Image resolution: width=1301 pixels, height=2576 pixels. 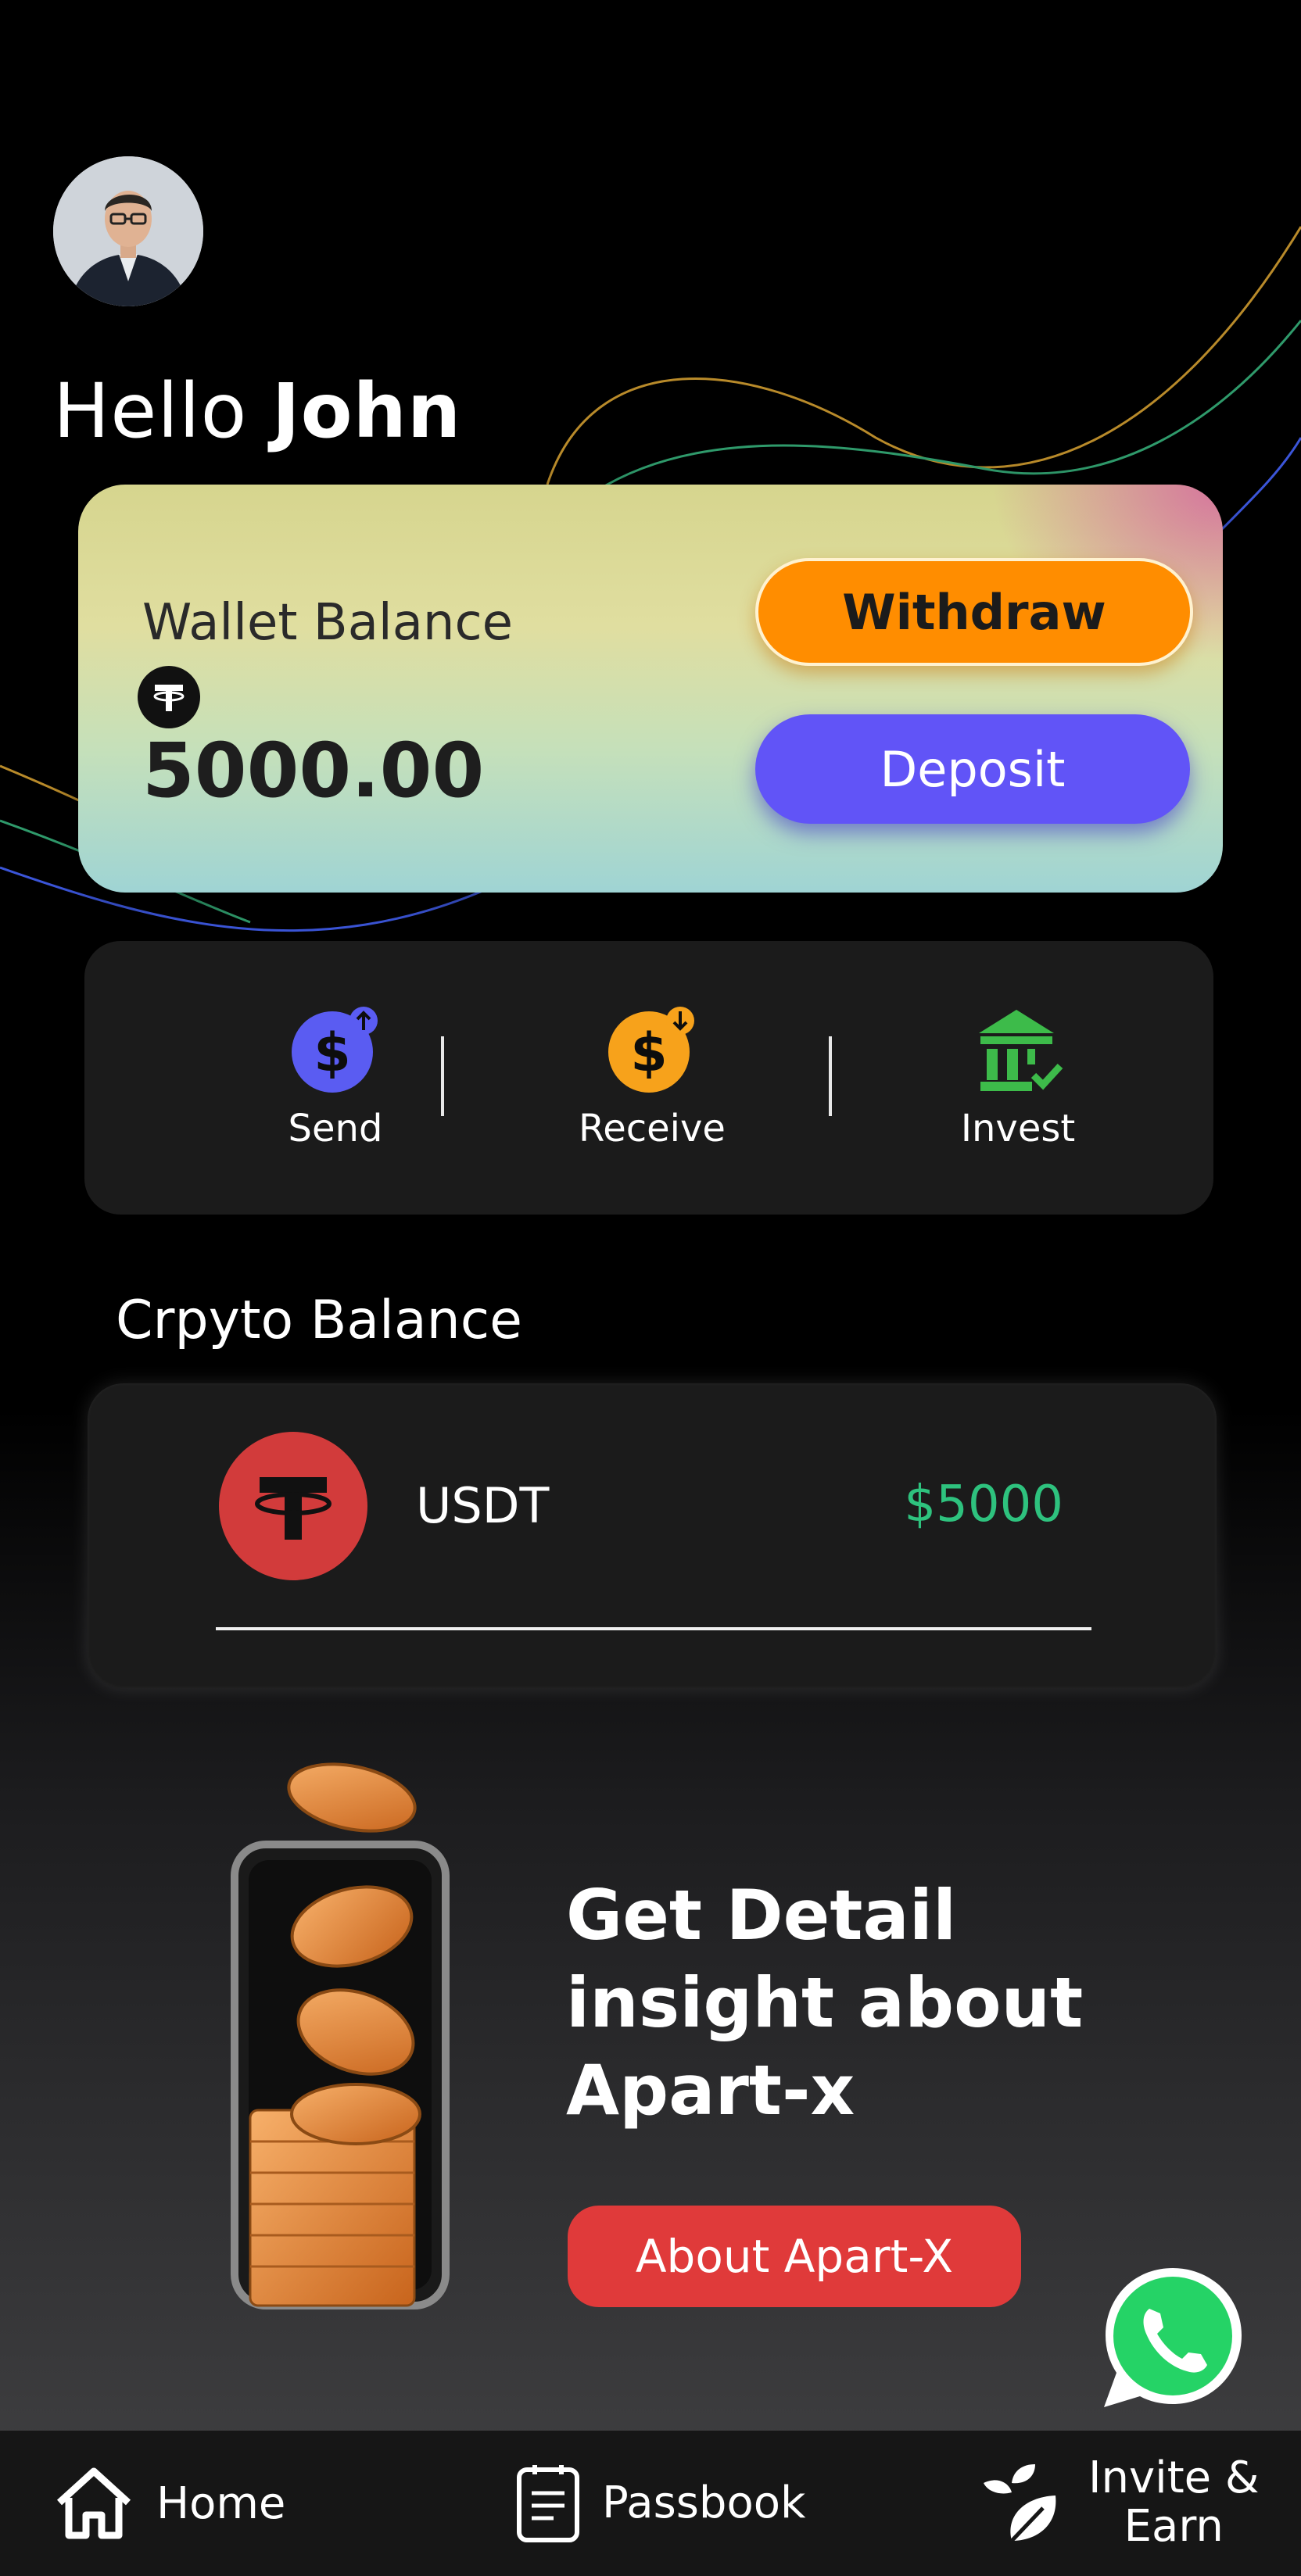 I want to click on nav-passbook: Passbook, so click(x=660, y=2502).